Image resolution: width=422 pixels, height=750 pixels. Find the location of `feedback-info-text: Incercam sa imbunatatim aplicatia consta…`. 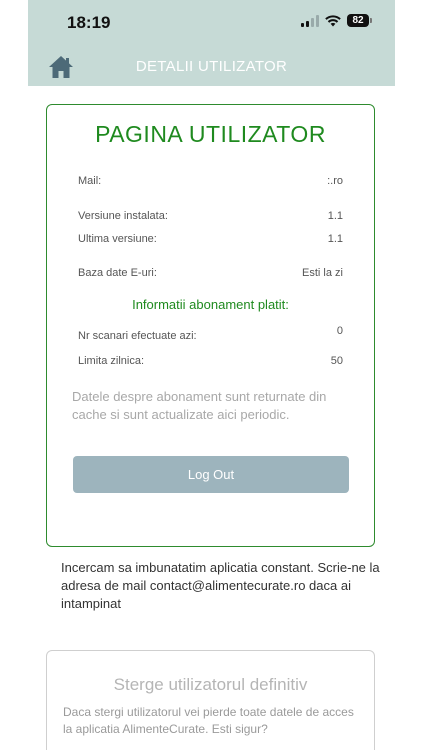

feedback-info-text: Incercam sa imbunatatim aplicatia consta… is located at coordinates (220, 585).